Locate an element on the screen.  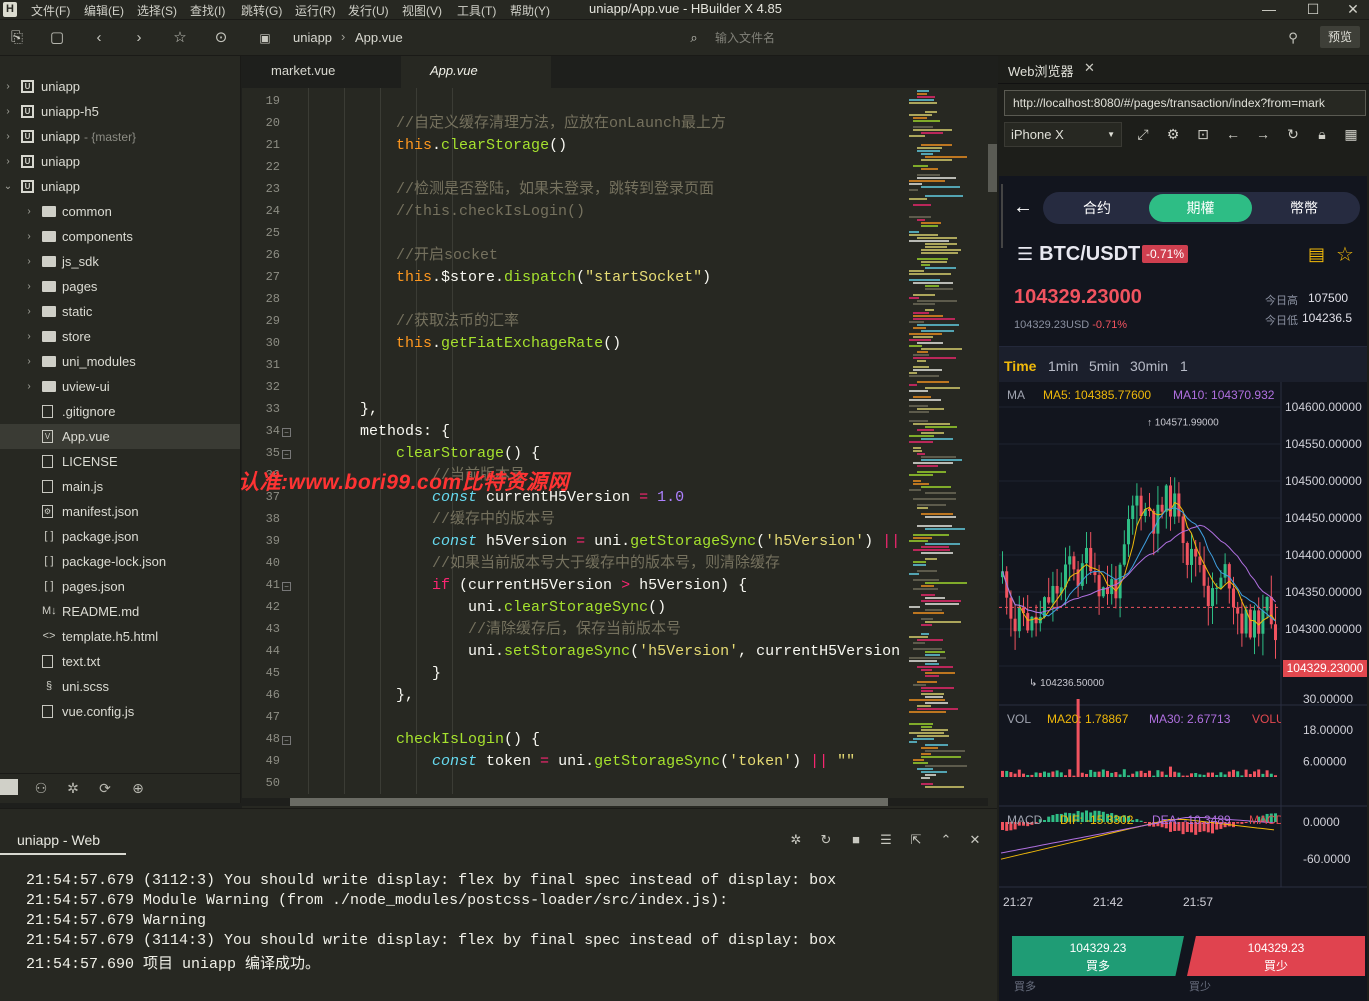
breadcrumb-file: App.vue is located at coordinates (379, 37).